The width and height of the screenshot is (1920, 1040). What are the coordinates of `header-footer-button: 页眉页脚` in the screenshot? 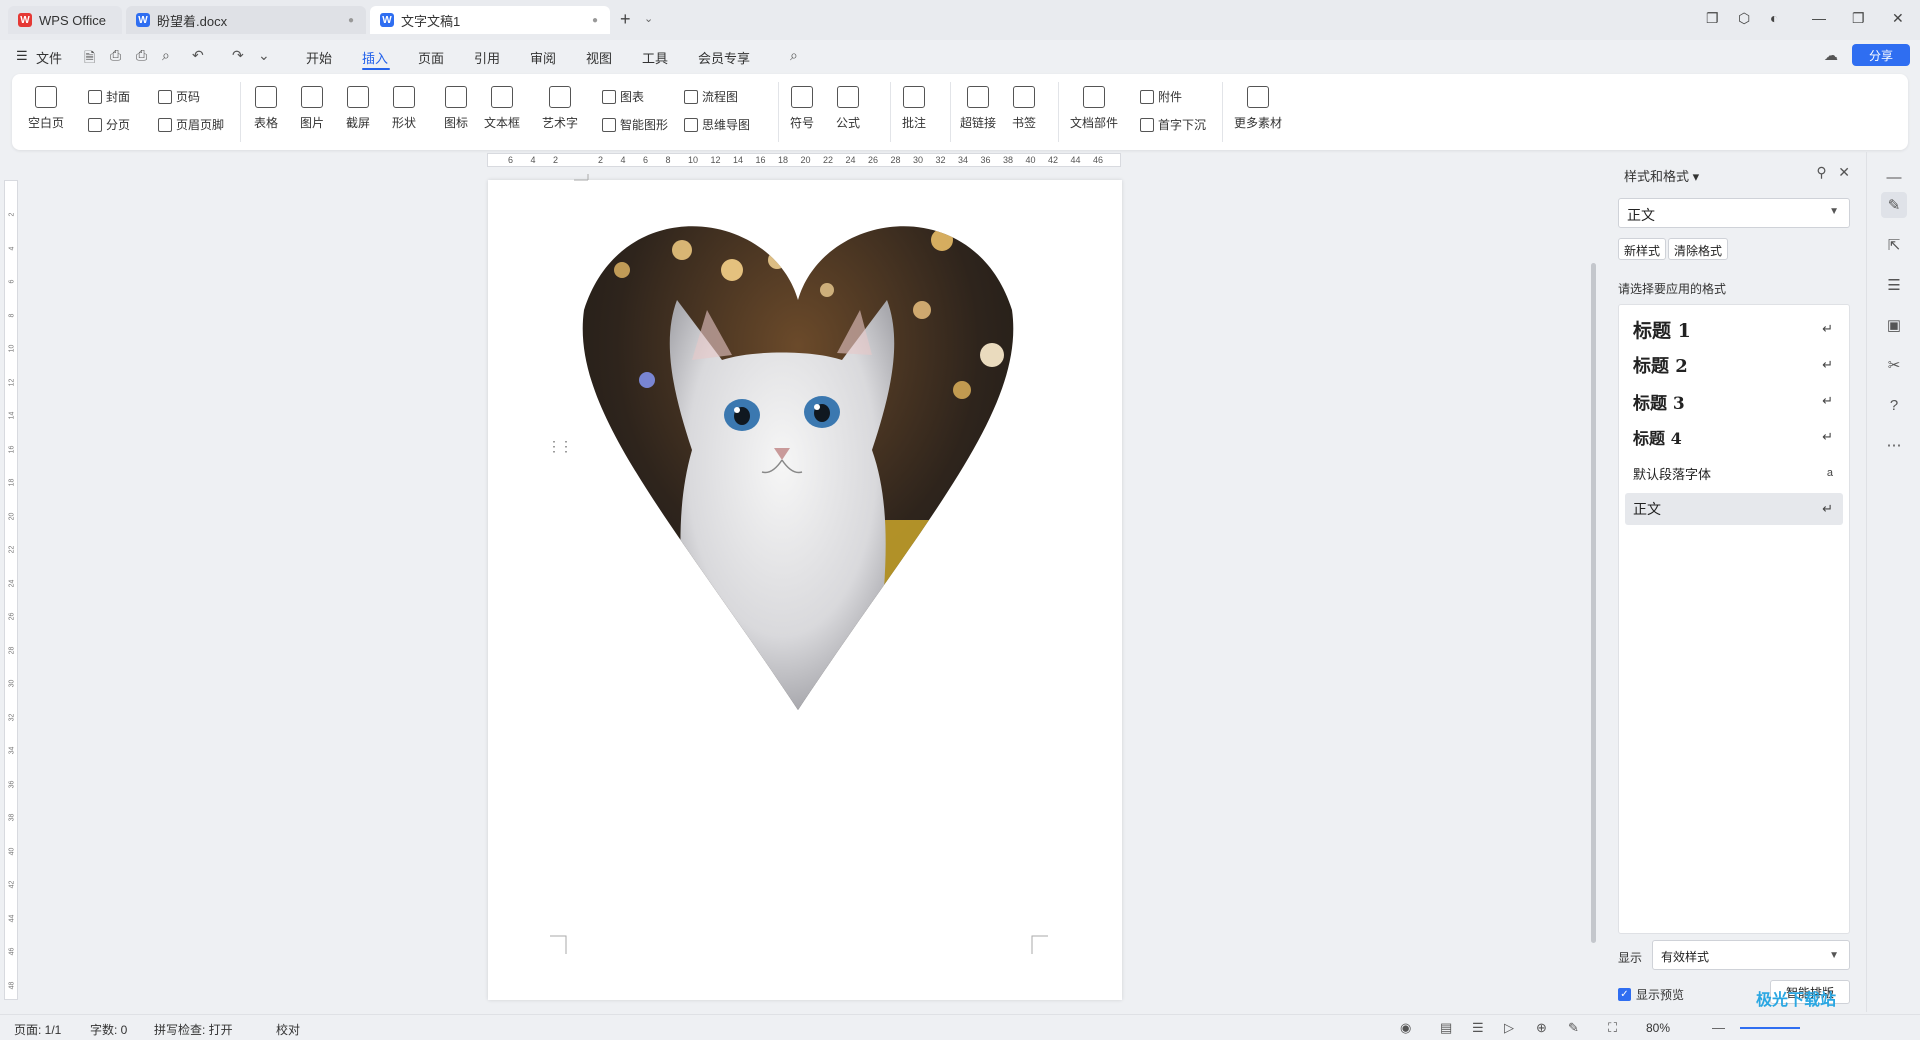 It's located at (191, 124).